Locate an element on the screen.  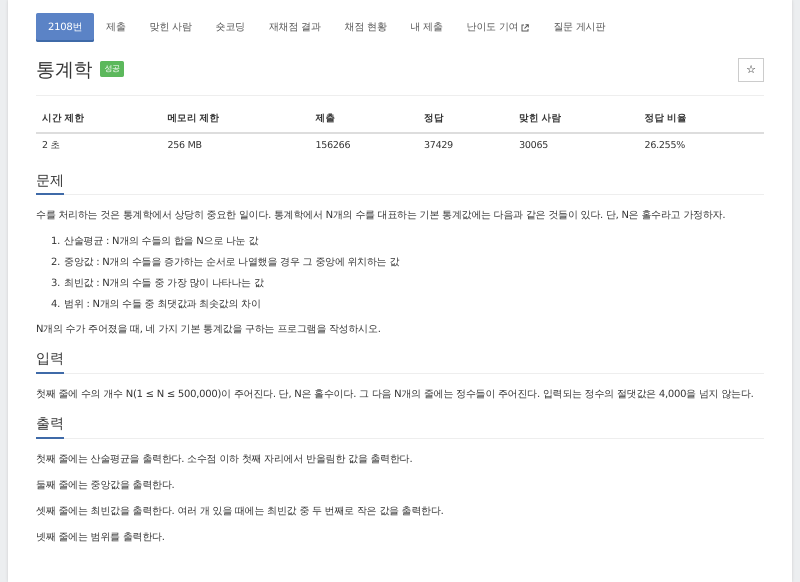
nav-tab: 채점 현황 is located at coordinates (365, 27).